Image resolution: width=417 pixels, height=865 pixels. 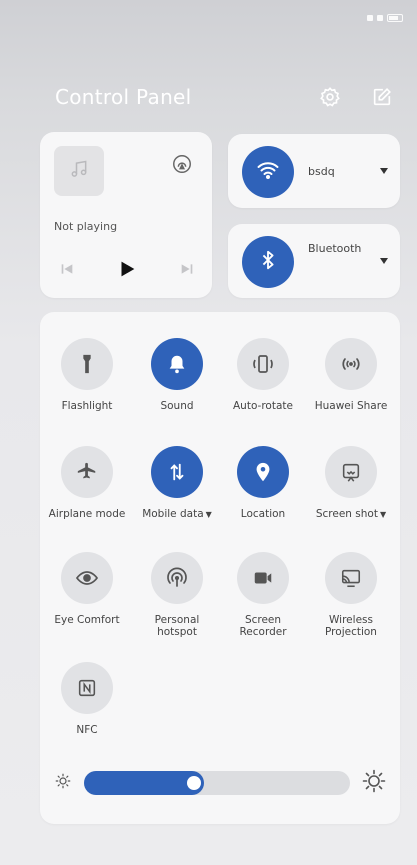 I want to click on wifi-status-icon, so click(x=380, y=18).